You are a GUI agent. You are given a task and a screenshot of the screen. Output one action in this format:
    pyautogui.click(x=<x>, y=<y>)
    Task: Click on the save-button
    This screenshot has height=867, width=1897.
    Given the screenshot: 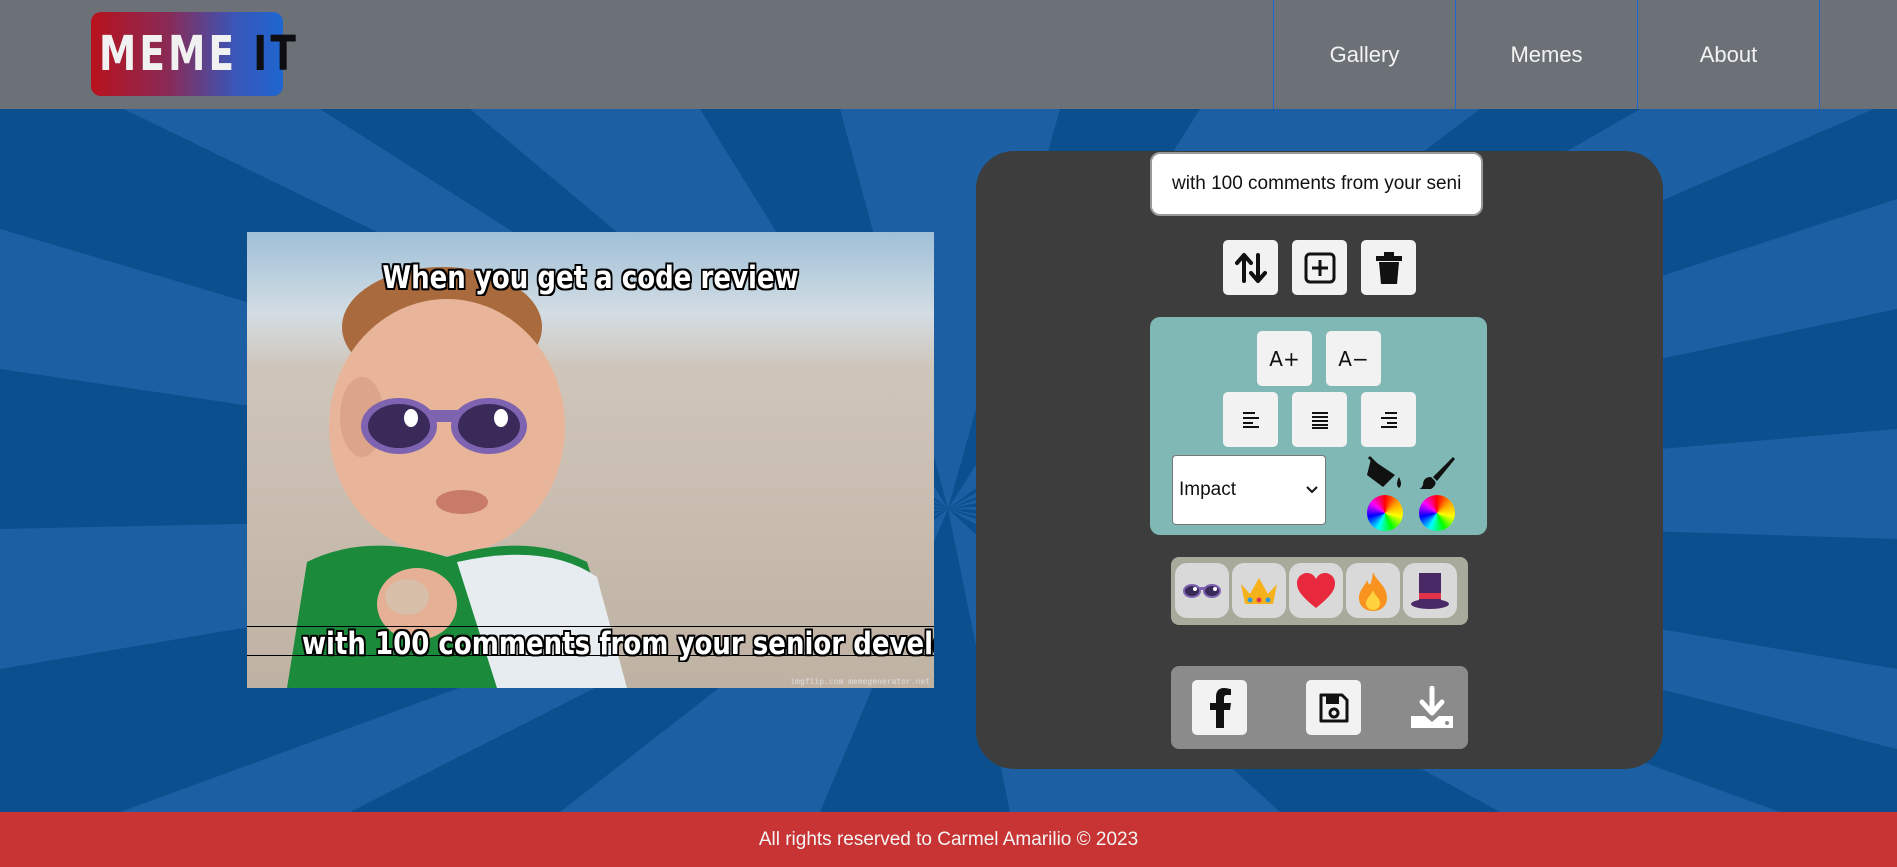 What is the action you would take?
    pyautogui.click(x=1333, y=707)
    